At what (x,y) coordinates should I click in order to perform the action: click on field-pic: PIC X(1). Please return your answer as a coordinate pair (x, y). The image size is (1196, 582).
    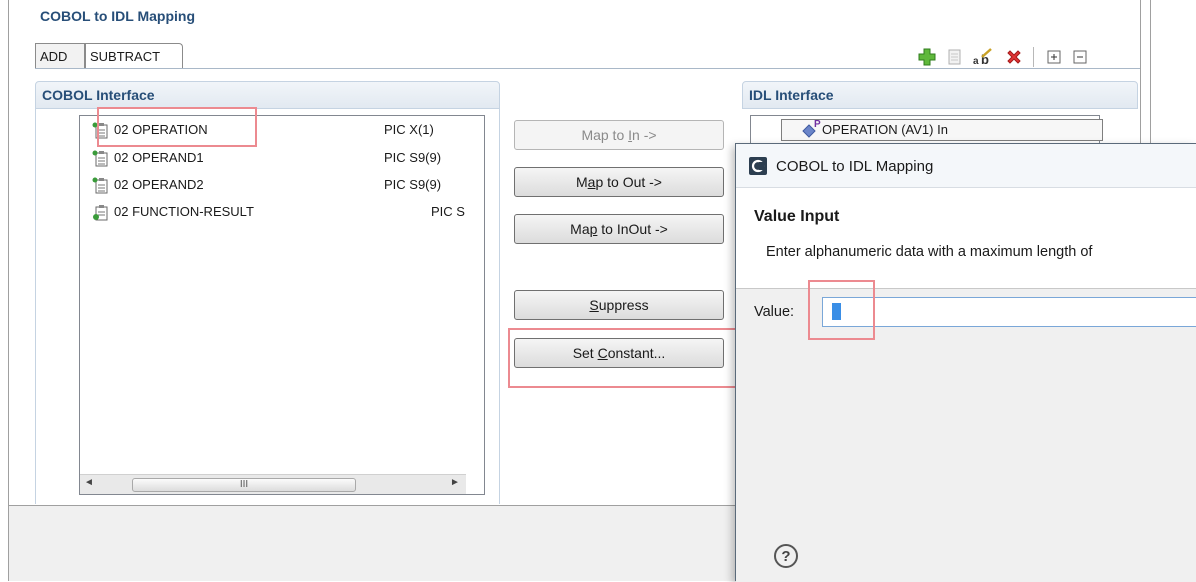
    Looking at the image, I should click on (409, 129).